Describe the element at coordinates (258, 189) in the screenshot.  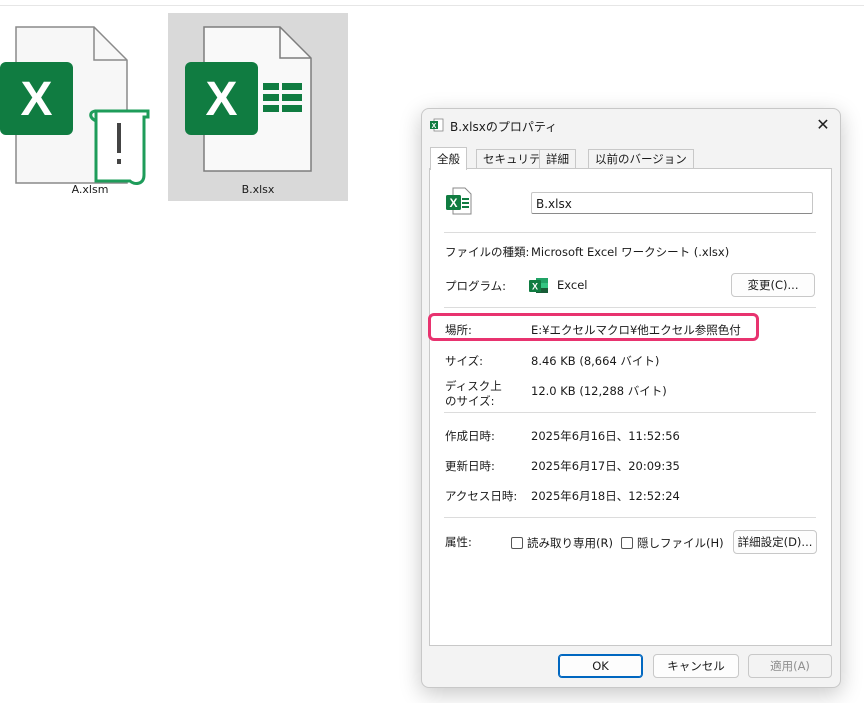
I see `file-name: B.xlsx` at that location.